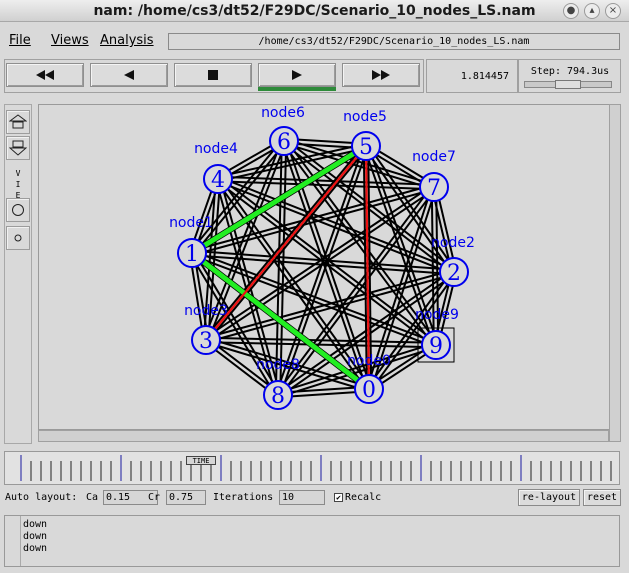  Describe the element at coordinates (302, 497) in the screenshot. I see `iterations-input: 10` at that location.